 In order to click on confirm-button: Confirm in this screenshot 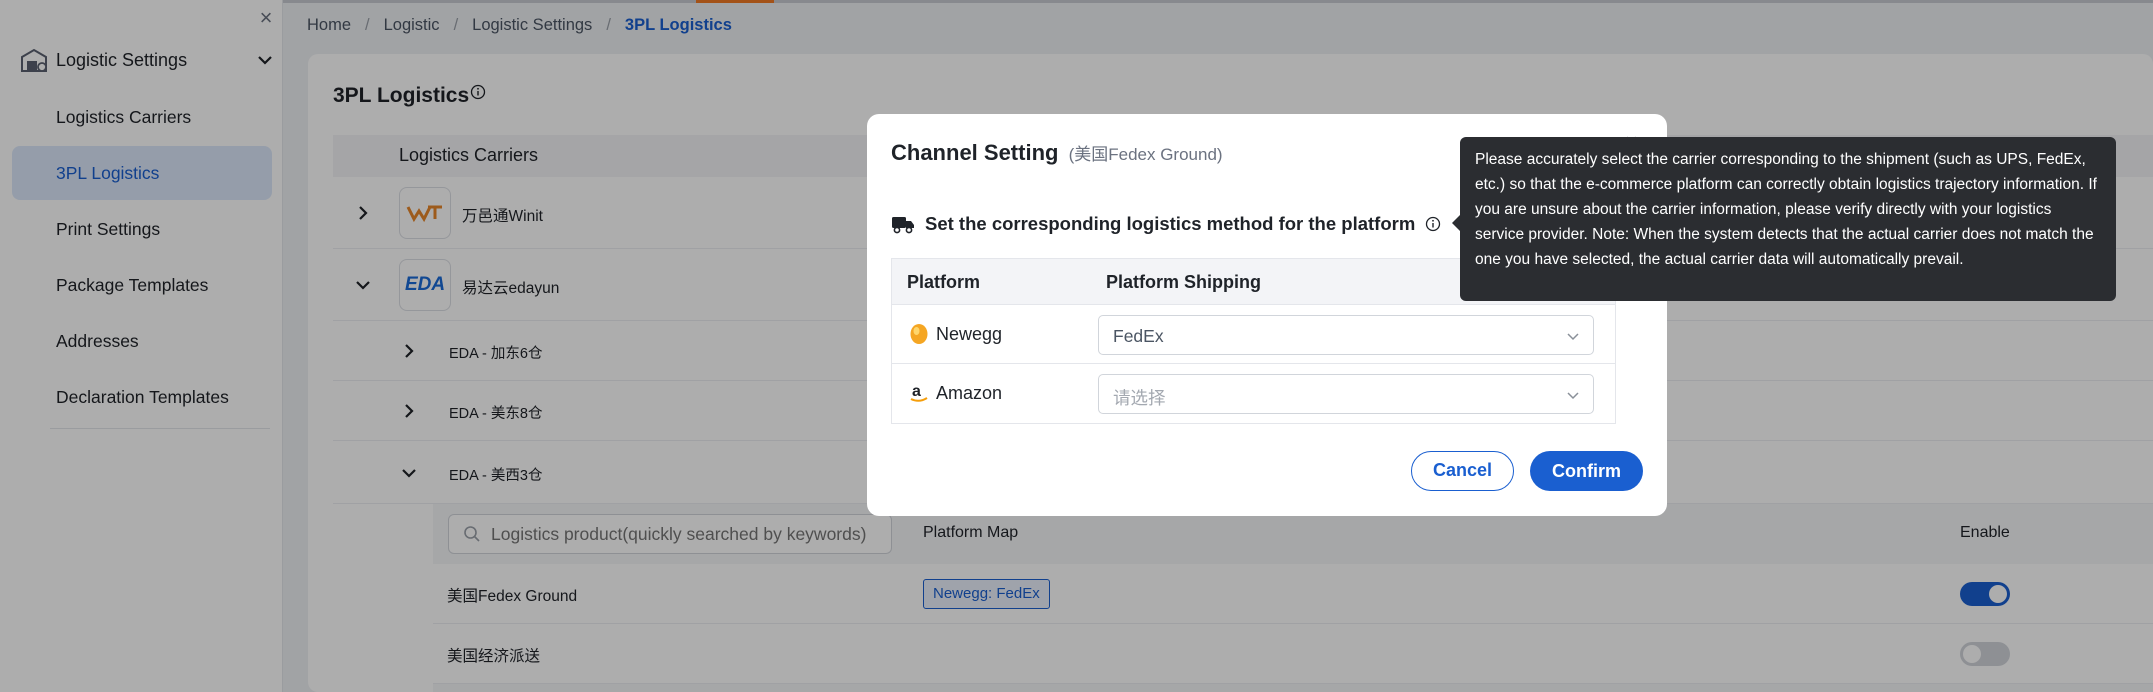, I will do `click(1586, 471)`.